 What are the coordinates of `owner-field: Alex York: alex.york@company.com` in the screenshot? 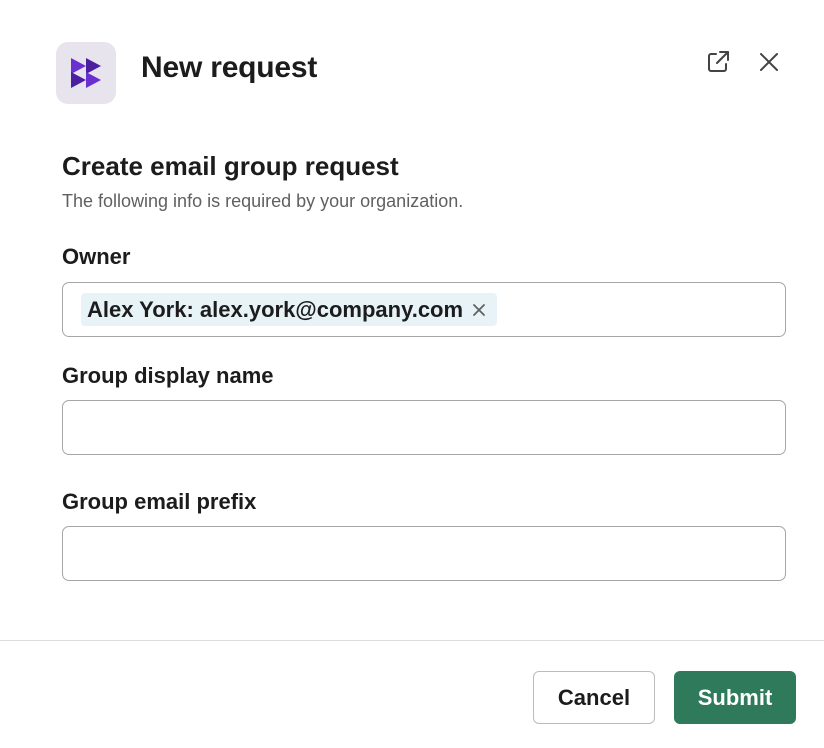 It's located at (424, 309).